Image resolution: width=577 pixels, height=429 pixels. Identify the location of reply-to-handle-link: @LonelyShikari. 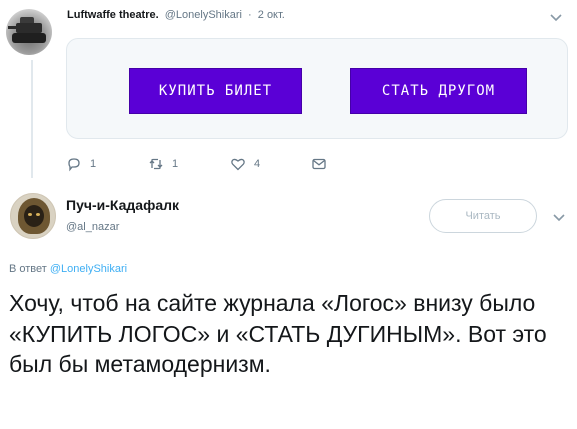
(88, 269).